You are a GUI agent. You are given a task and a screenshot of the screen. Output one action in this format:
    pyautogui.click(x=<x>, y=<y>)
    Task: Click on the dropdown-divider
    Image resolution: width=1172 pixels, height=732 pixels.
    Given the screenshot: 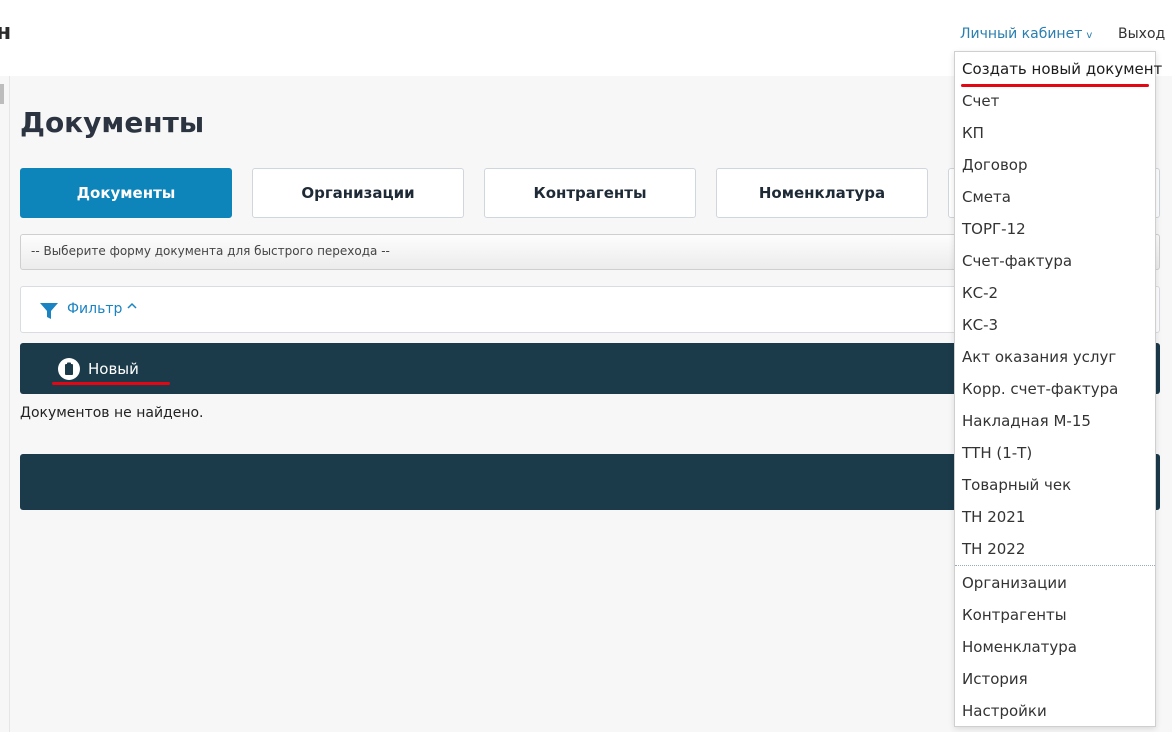 What is the action you would take?
    pyautogui.click(x=1055, y=565)
    